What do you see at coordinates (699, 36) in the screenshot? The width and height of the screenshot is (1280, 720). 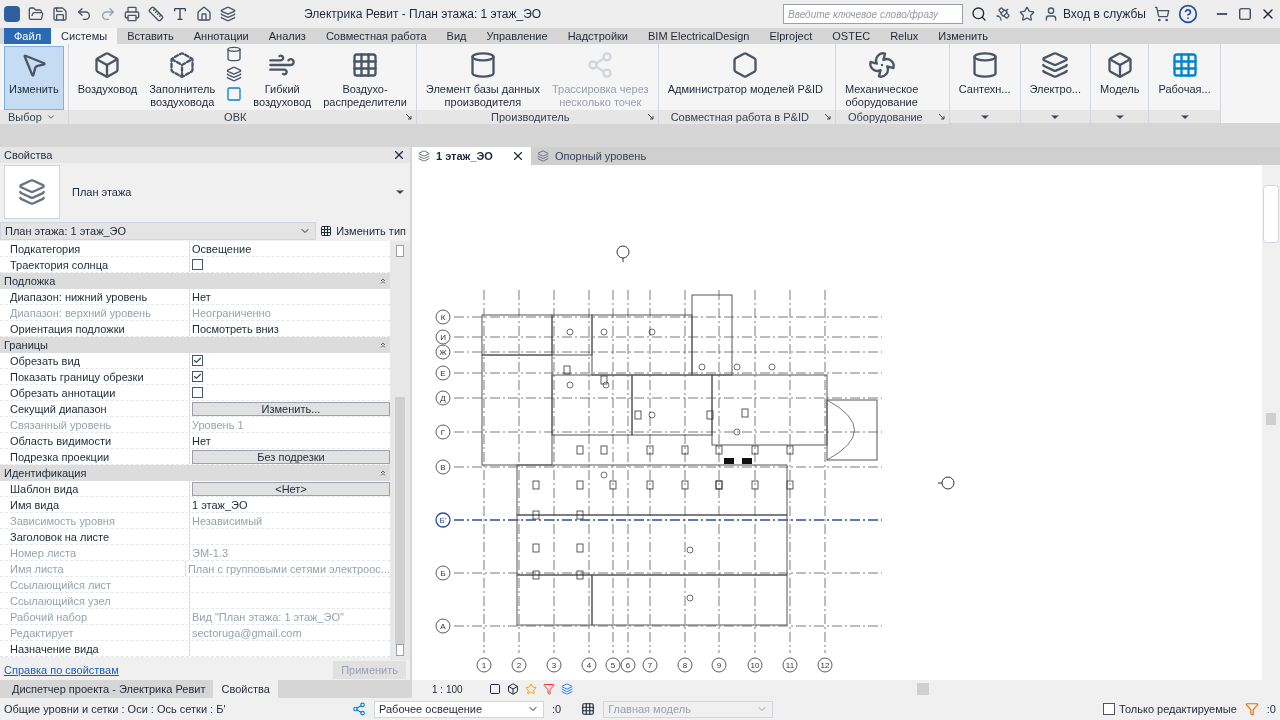 I see `menu-tab: BIM ElectricalDesign` at bounding box center [699, 36].